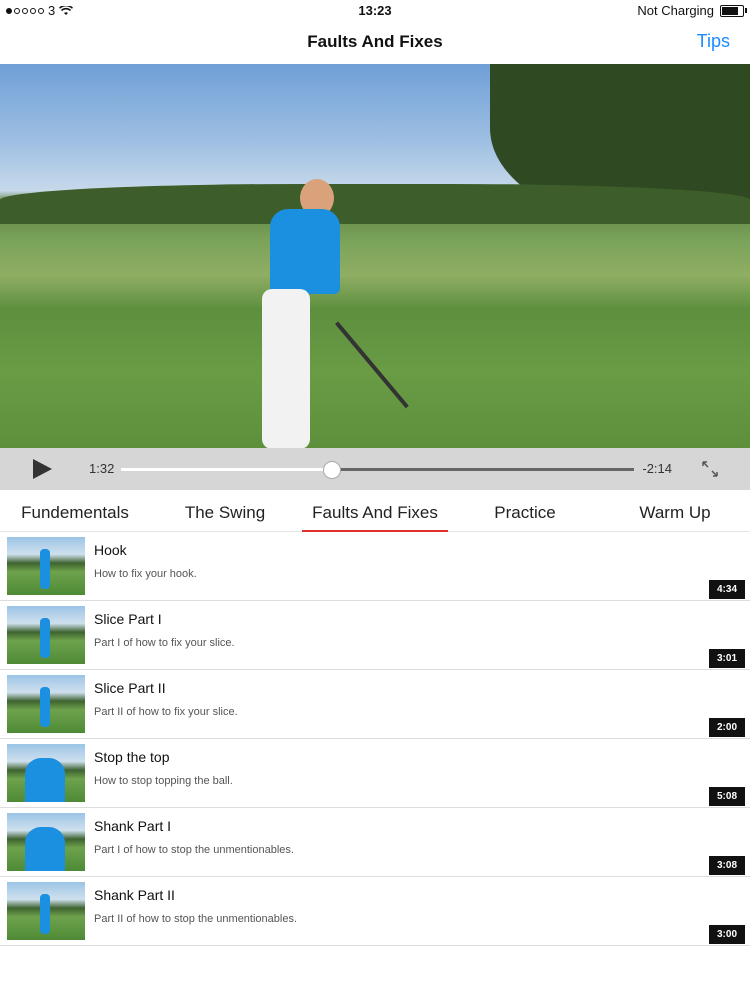 The image size is (750, 1000). I want to click on scrubber-thumb, so click(332, 470).